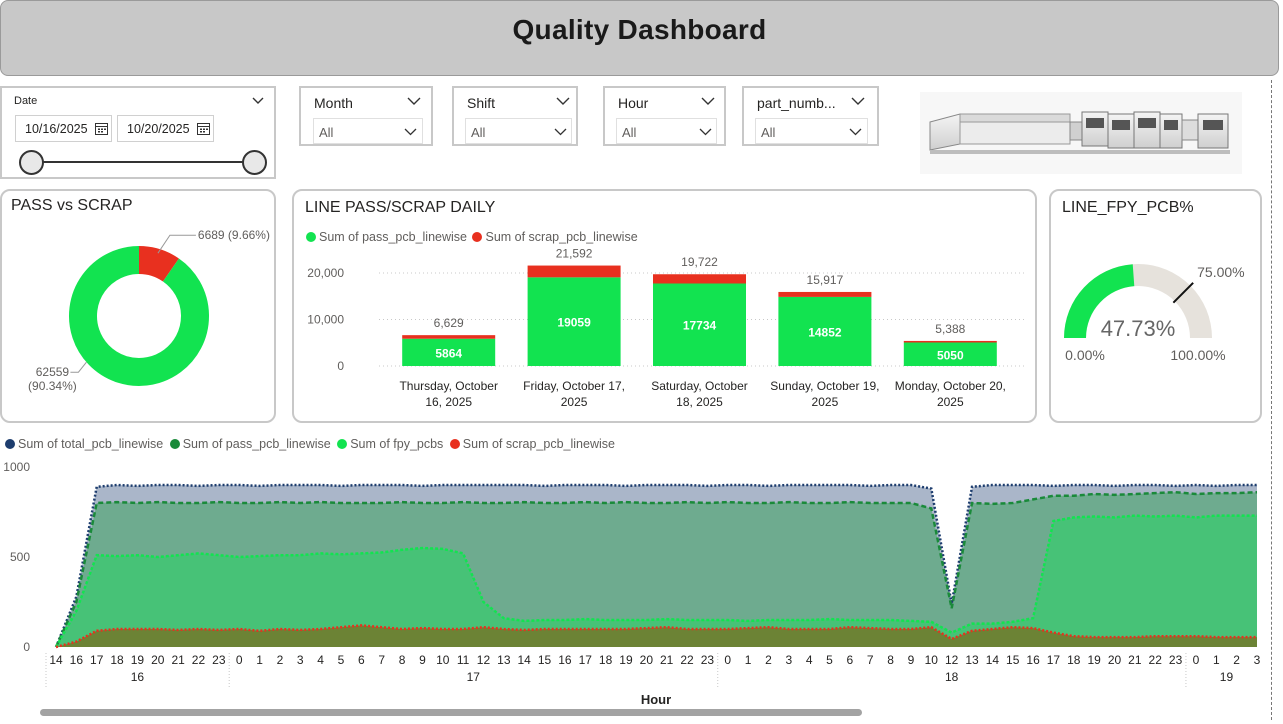  What do you see at coordinates (451, 712) in the screenshot?
I see `horizontal-scrollbar-thumb` at bounding box center [451, 712].